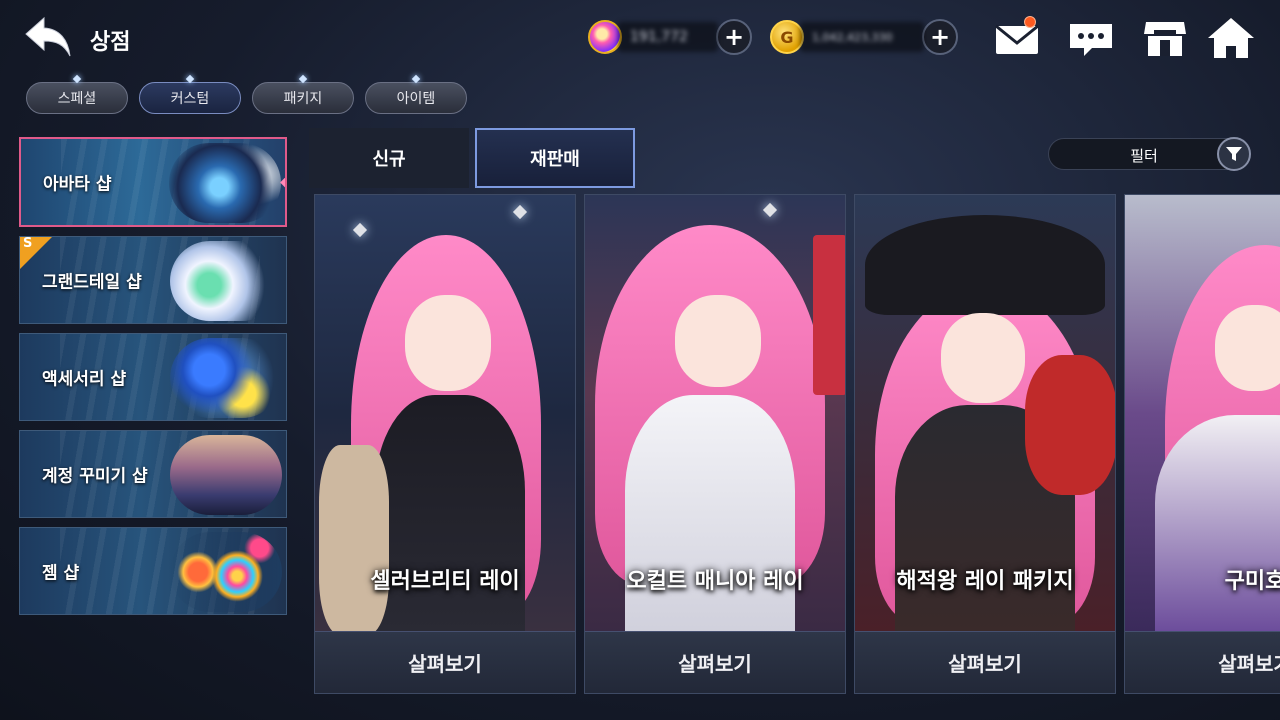  I want to click on product-card: 셀러브리티 레이 살펴보기, so click(445, 444).